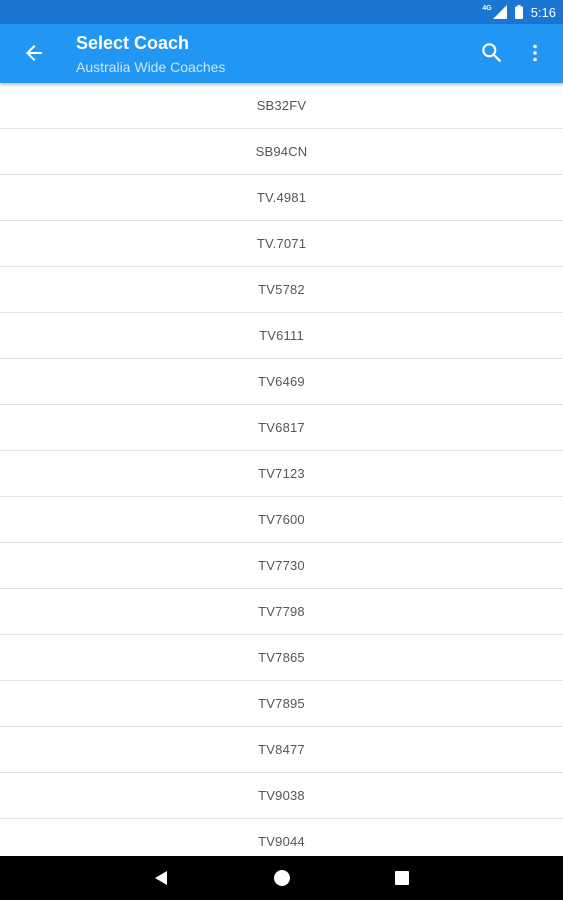  What do you see at coordinates (281, 53) in the screenshot?
I see `app-bar: Select Coach Australia Wide Coaches` at bounding box center [281, 53].